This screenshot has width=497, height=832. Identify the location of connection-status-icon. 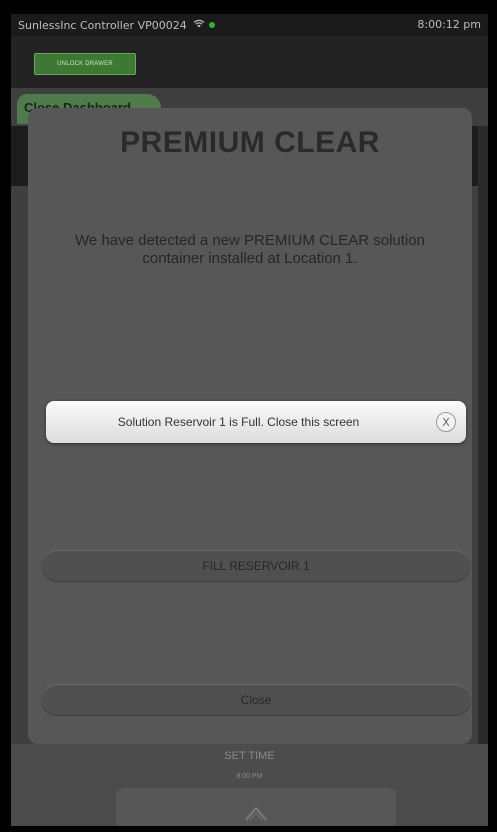
(211, 25).